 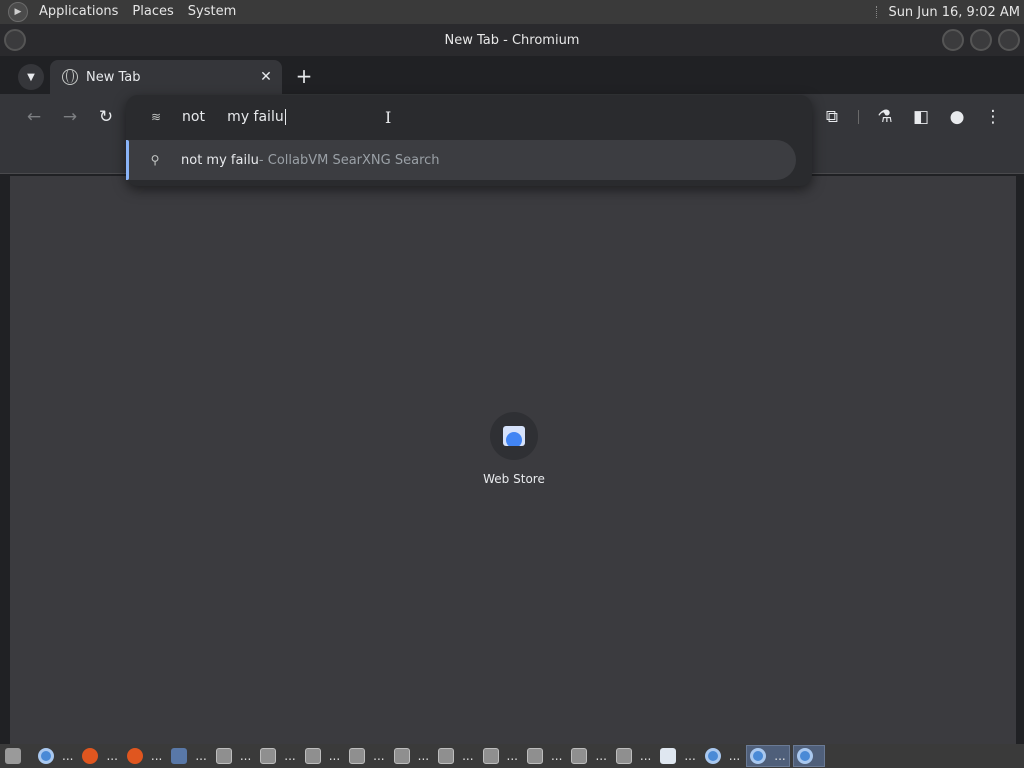 What do you see at coordinates (15, 40) in the screenshot?
I see `window-menu-button` at bounding box center [15, 40].